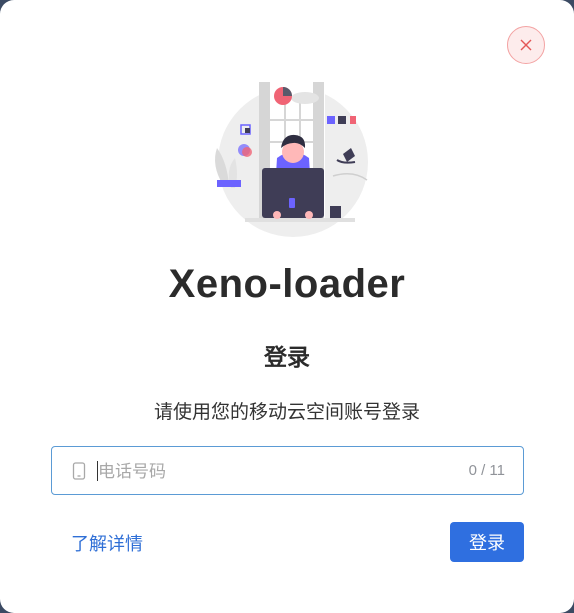 This screenshot has height=613, width=574. Describe the element at coordinates (287, 284) in the screenshot. I see `app-title: Xeno-loader` at that location.